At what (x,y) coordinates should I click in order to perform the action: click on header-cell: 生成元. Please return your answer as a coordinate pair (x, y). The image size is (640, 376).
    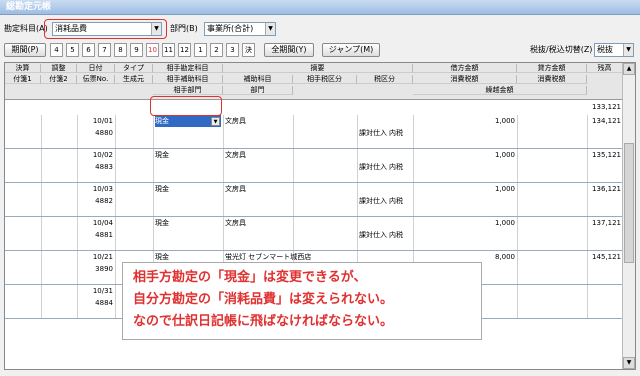
    Looking at the image, I should click on (134, 79).